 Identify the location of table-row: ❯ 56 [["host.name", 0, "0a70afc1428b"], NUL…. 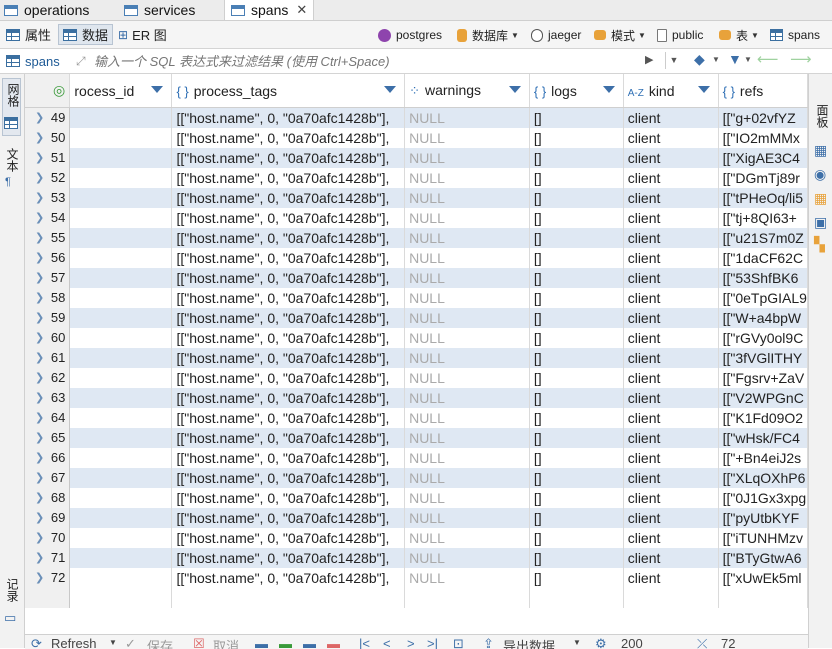
(416, 258).